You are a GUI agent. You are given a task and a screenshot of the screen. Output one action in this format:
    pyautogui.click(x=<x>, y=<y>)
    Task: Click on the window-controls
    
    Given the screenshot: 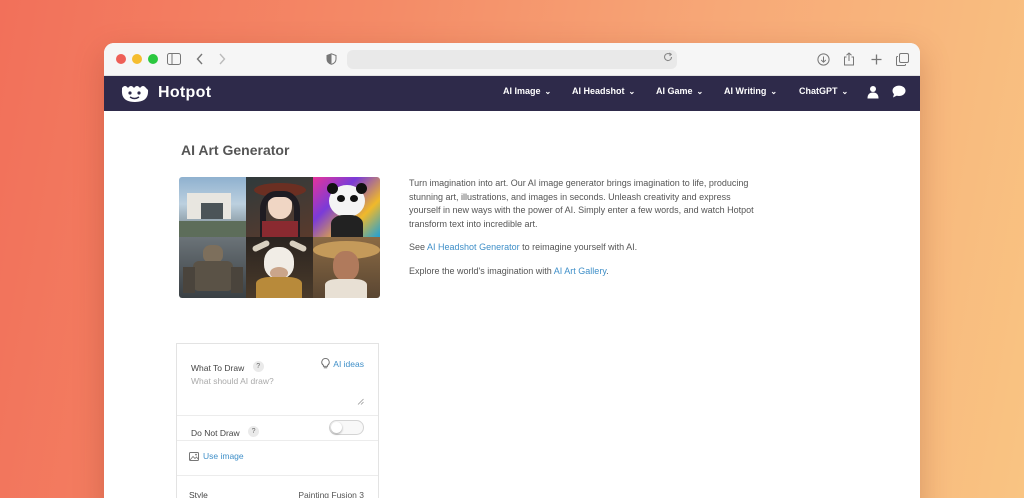 What is the action you would take?
    pyautogui.click(x=137, y=59)
    